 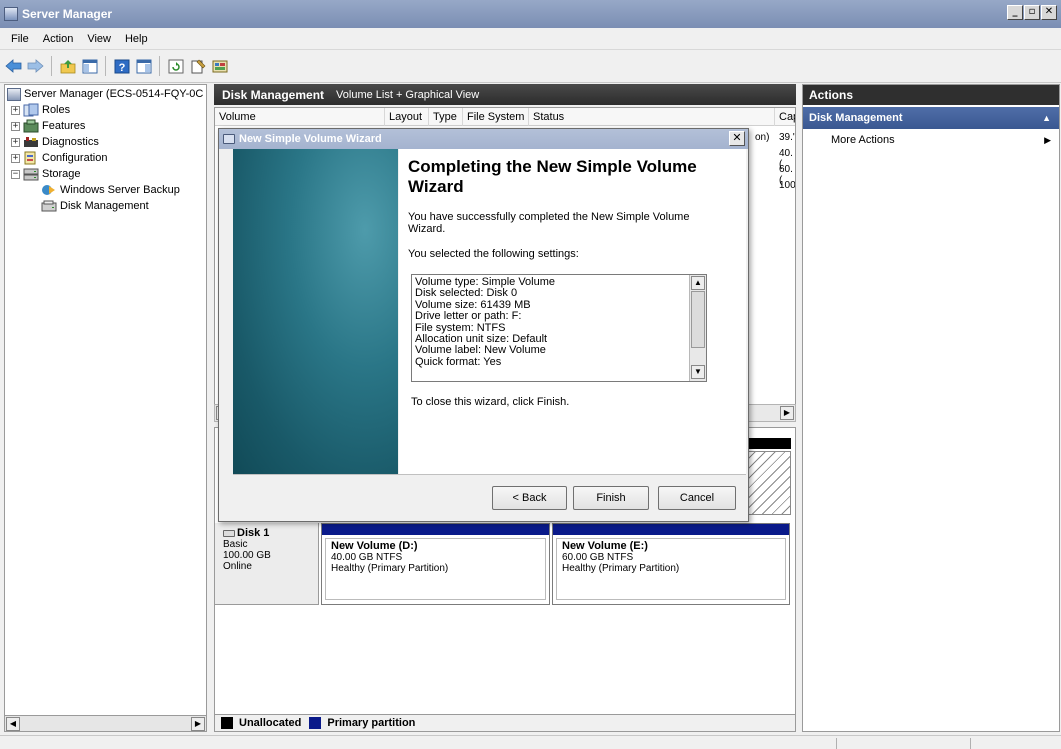 I want to click on wizard-close-instructions: To close this wizard, click Finish., so click(x=490, y=402).